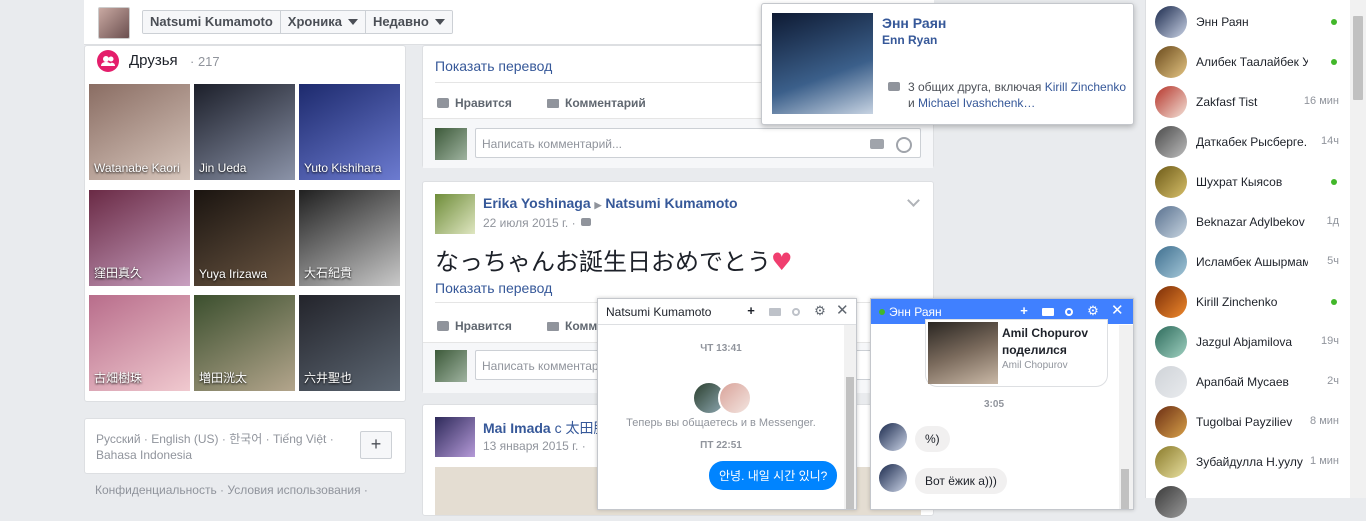 The height and width of the screenshot is (521, 1366). I want to click on audience-icon, so click(586, 222).